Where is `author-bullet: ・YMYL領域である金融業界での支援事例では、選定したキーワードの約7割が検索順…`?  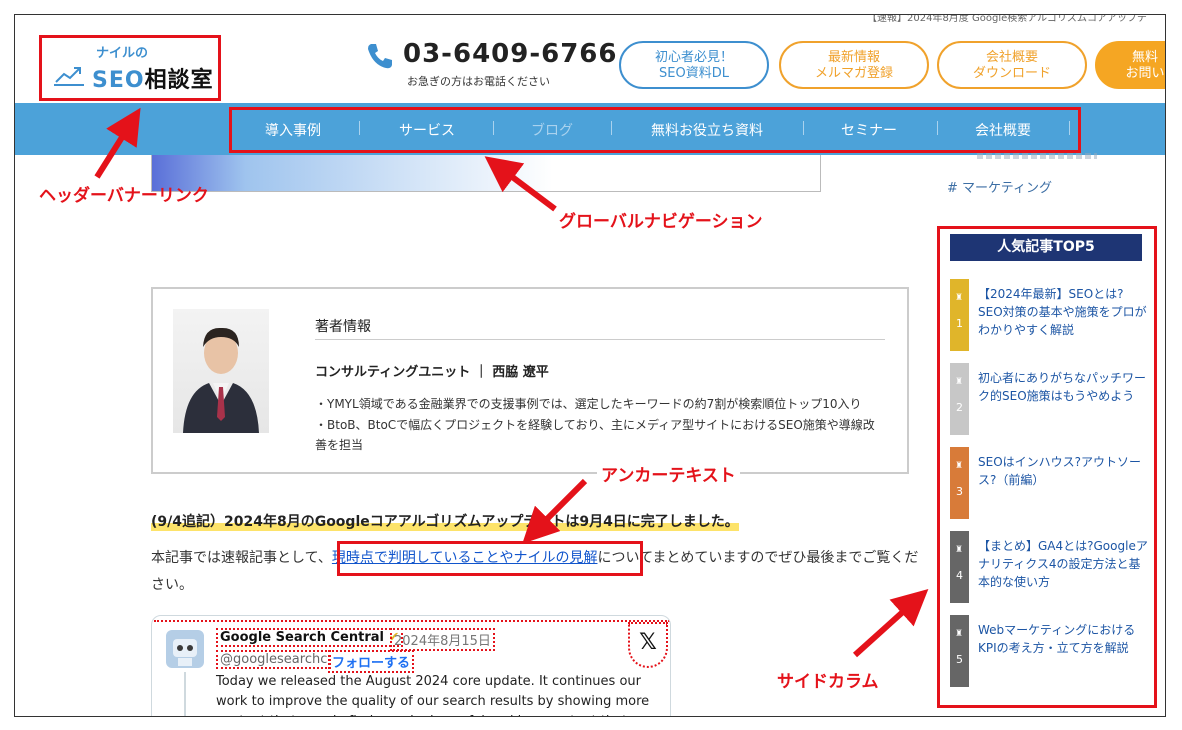 author-bullet: ・YMYL領域である金融業界での支援事例では、選定したキーワードの約7割が検索順… is located at coordinates (588, 404).